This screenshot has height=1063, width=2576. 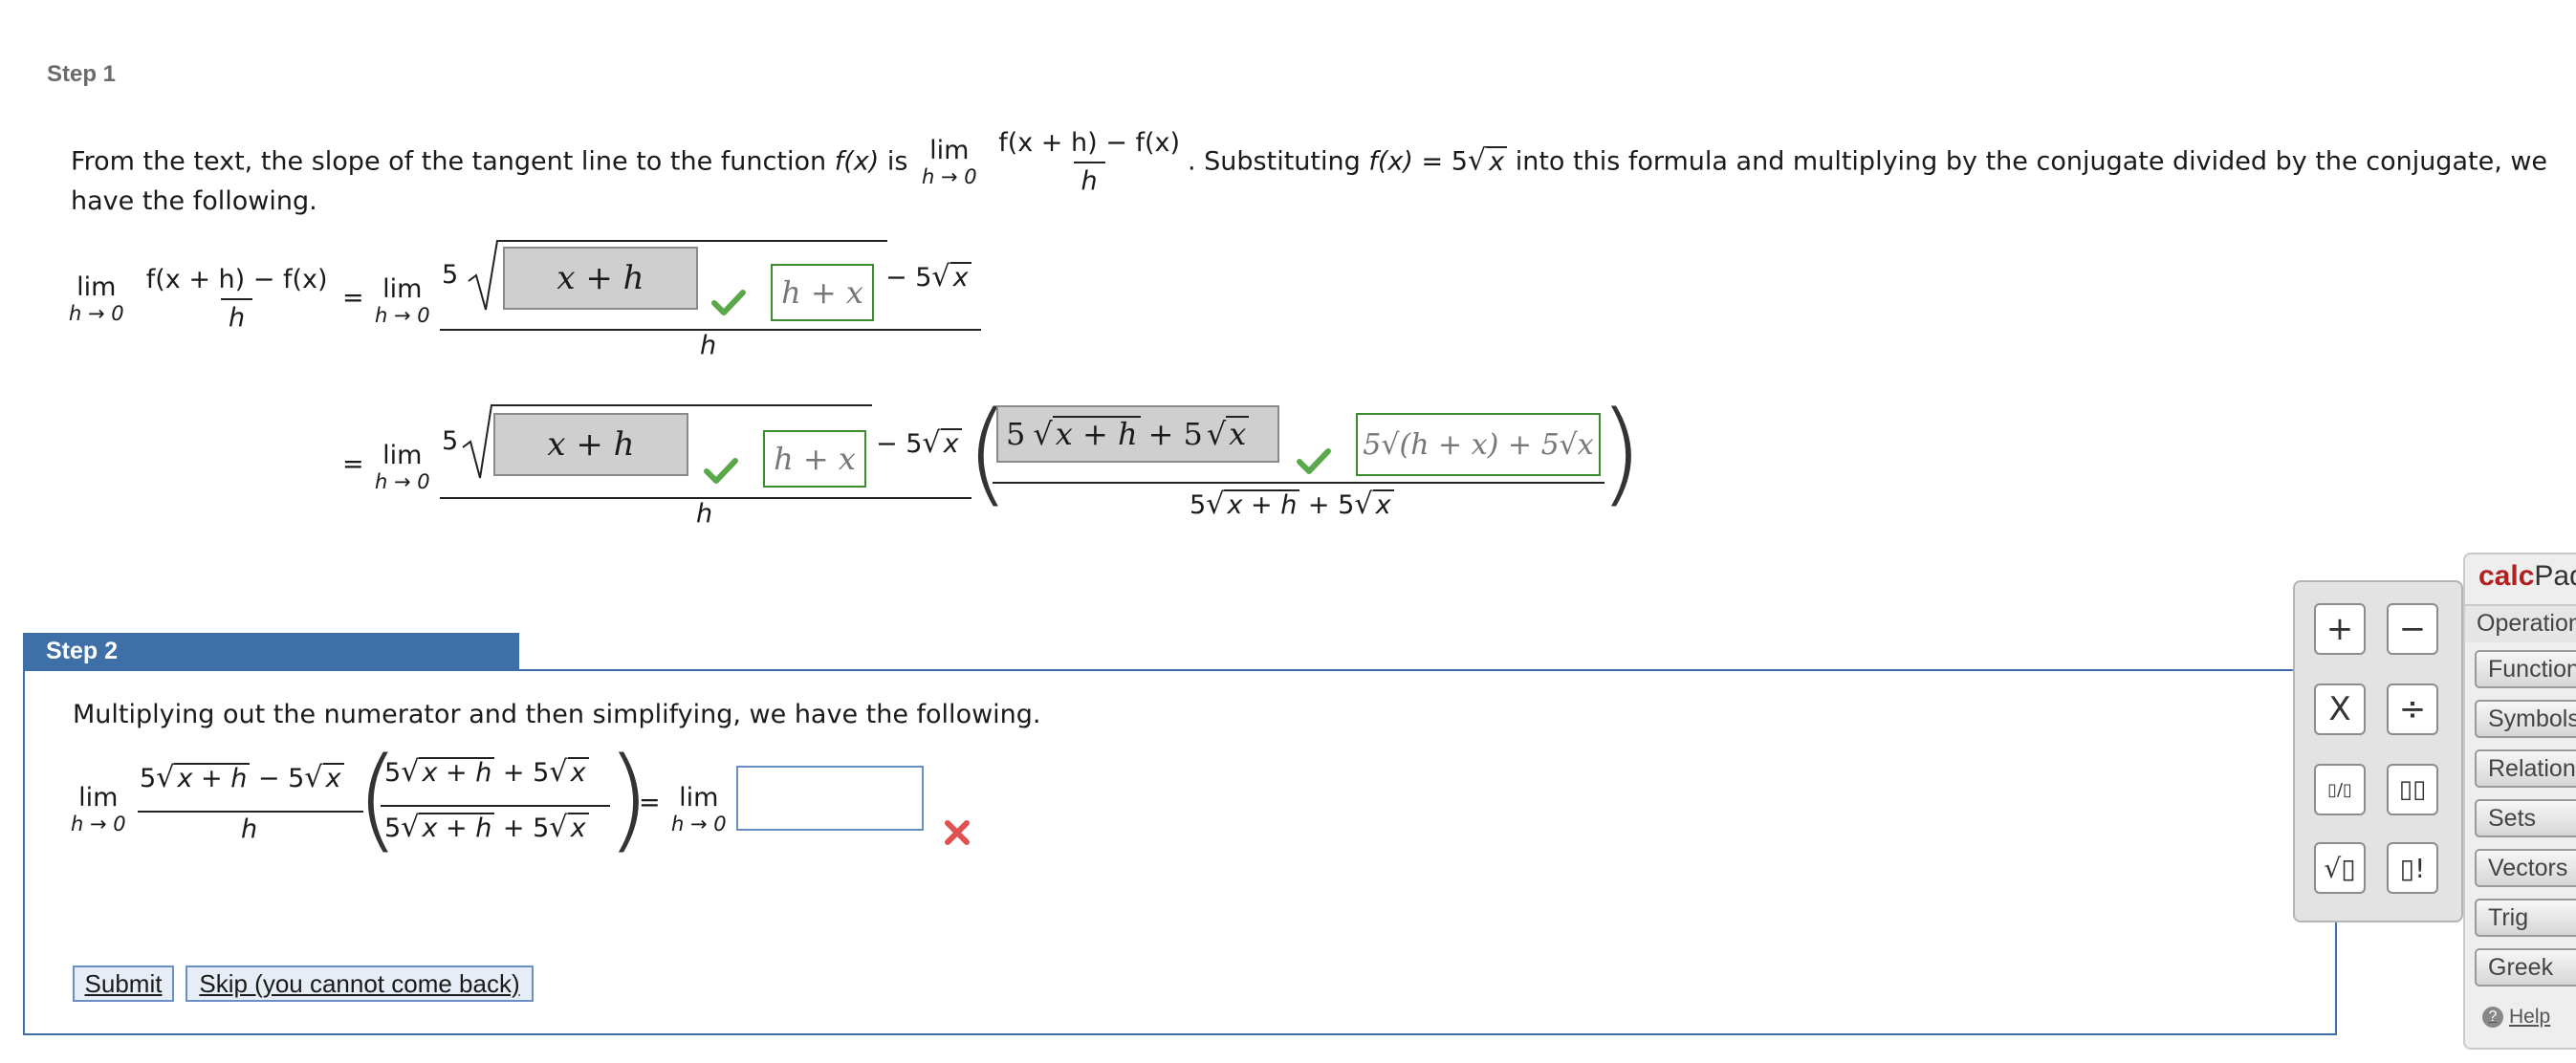 I want to click on calcpad-tab-sets: Sets, so click(x=2525, y=818).